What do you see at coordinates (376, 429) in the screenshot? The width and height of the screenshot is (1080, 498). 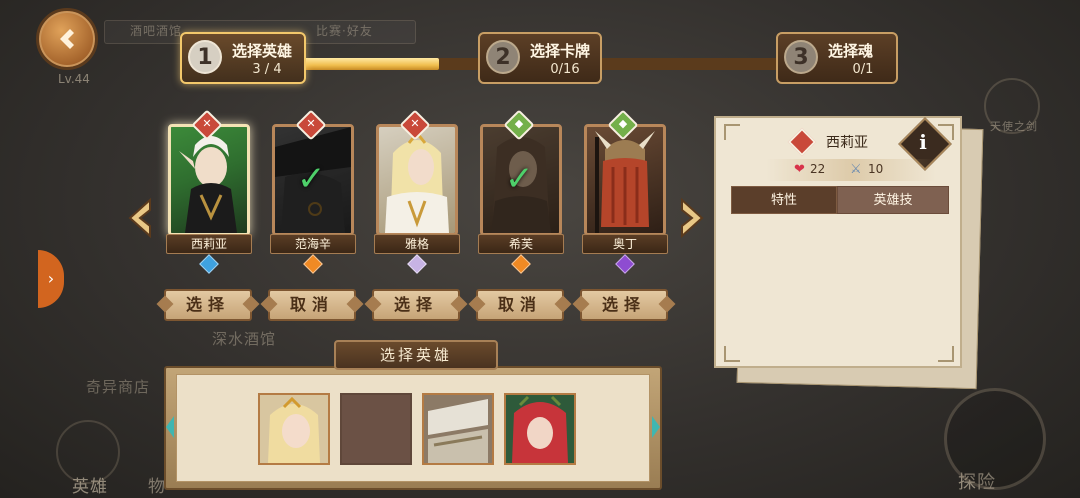 I see `hero-slot-empty` at bounding box center [376, 429].